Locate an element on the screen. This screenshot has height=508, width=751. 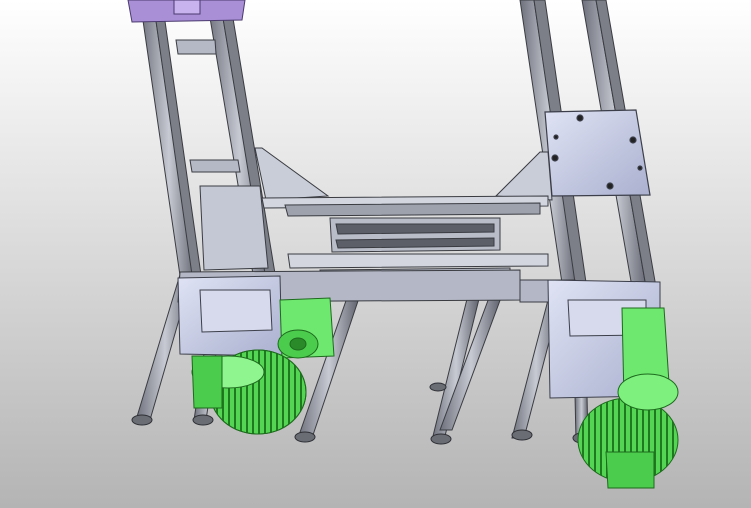
upper-crossbeam is located at coordinates (405, 206).